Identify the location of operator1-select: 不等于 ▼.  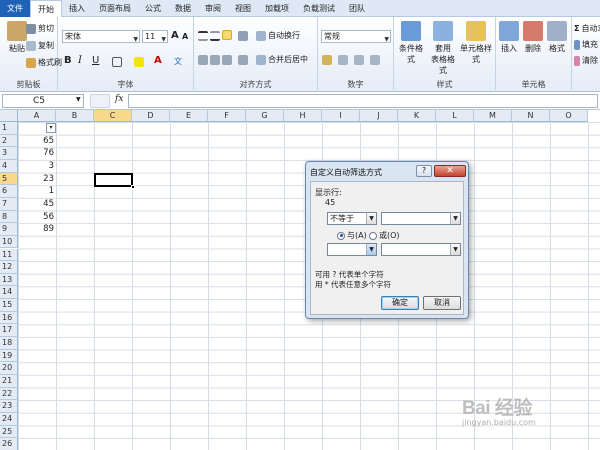
(352, 218).